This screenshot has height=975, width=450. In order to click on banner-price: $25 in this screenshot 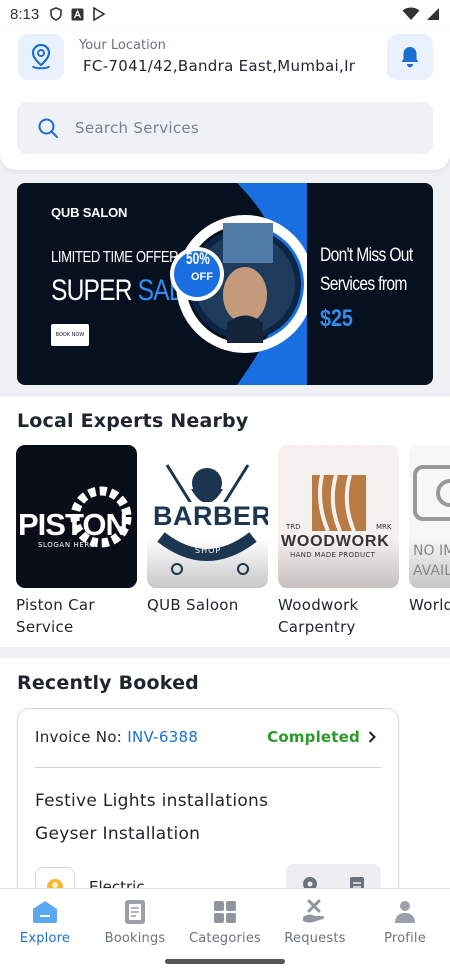, I will do `click(336, 318)`.